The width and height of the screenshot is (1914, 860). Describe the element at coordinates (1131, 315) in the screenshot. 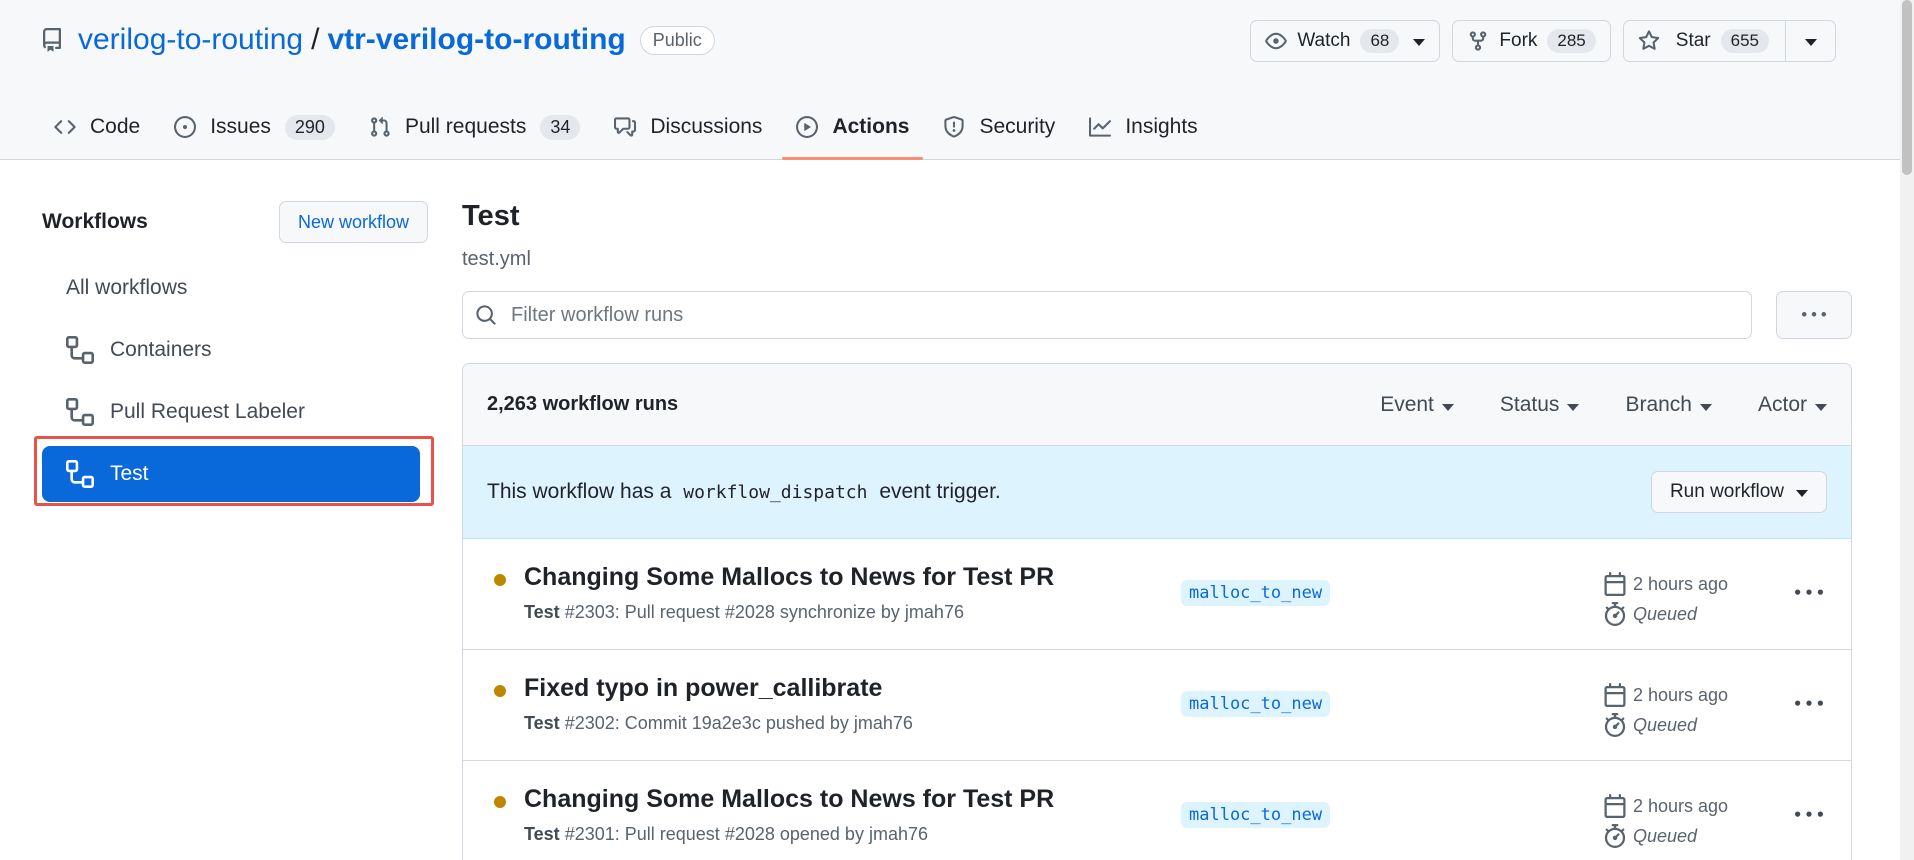

I see `filter-runs-input` at that location.